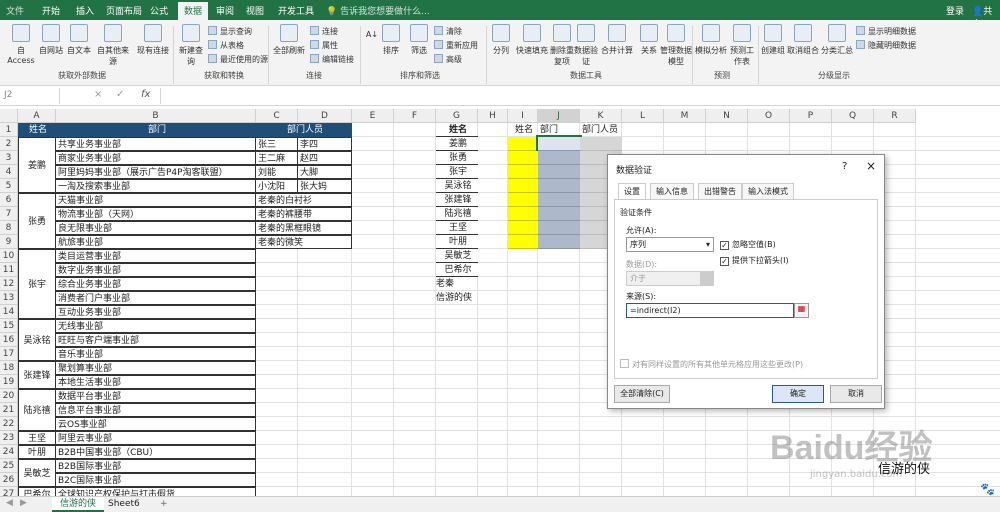  What do you see at coordinates (844, 166) in the screenshot?
I see `help-icon: ?` at bounding box center [844, 166].